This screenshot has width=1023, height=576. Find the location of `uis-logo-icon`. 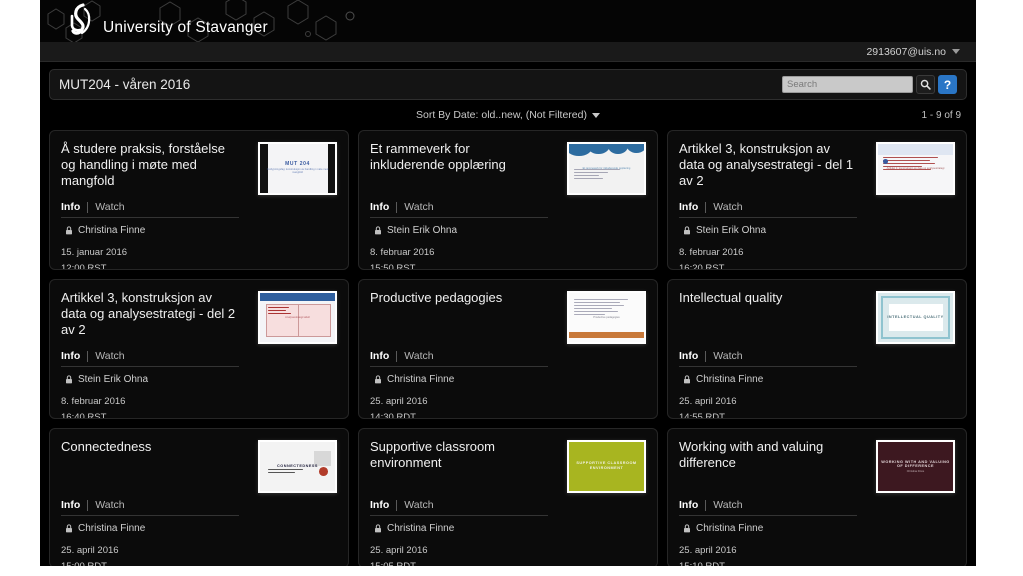

uis-logo-icon is located at coordinates (81, 20).